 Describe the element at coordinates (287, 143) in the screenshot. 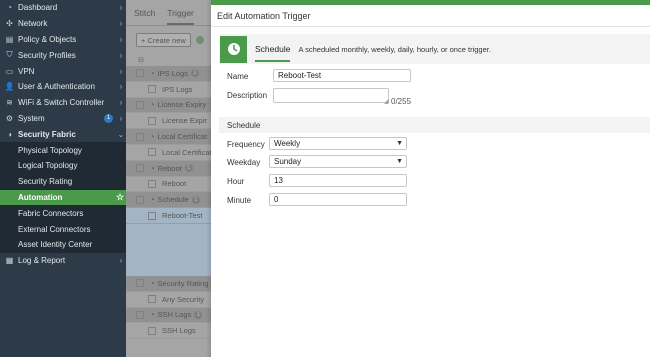

I see `frequency-value: Weekly` at that location.